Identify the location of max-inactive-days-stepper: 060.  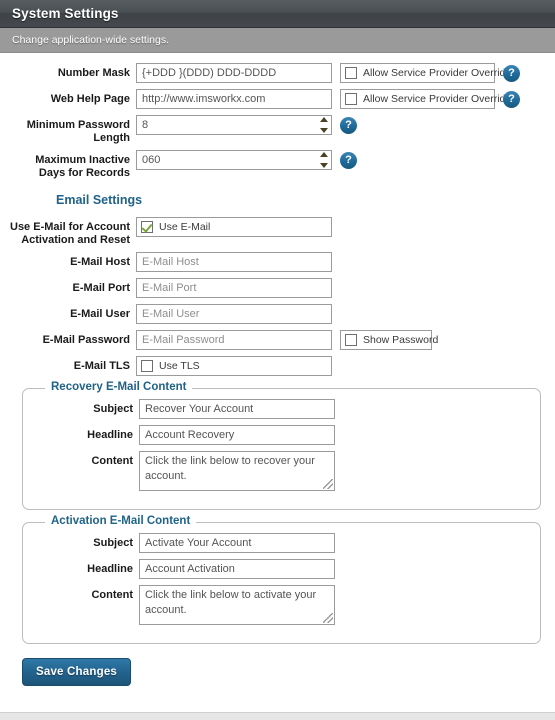
(234, 160).